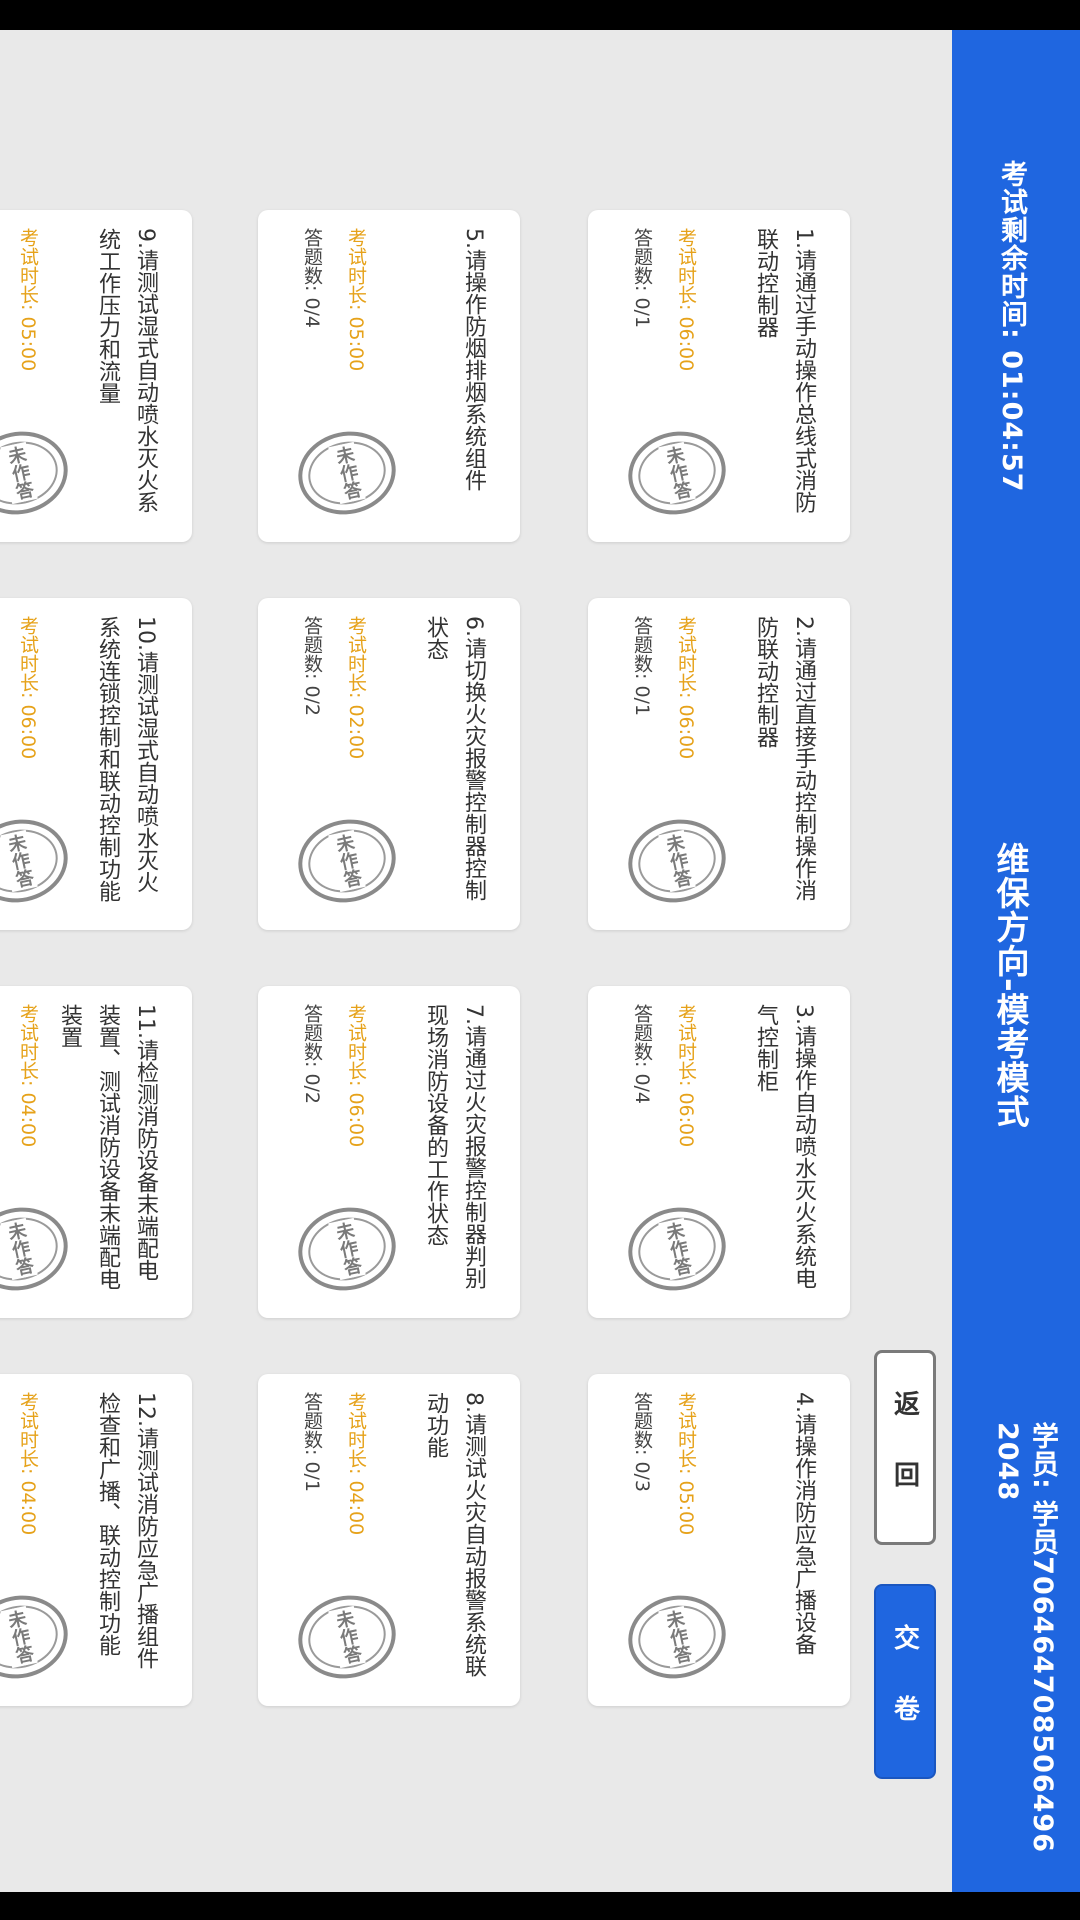 Image resolution: width=1080 pixels, height=1920 pixels. What do you see at coordinates (905, 1681) in the screenshot?
I see `submit-button: 交 卷` at bounding box center [905, 1681].